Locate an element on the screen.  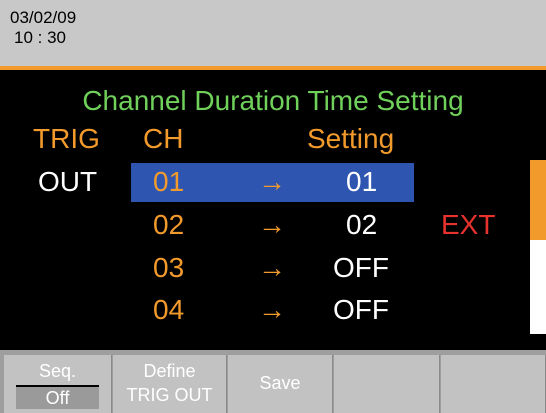
save-softkey: Save is located at coordinates (280, 384).